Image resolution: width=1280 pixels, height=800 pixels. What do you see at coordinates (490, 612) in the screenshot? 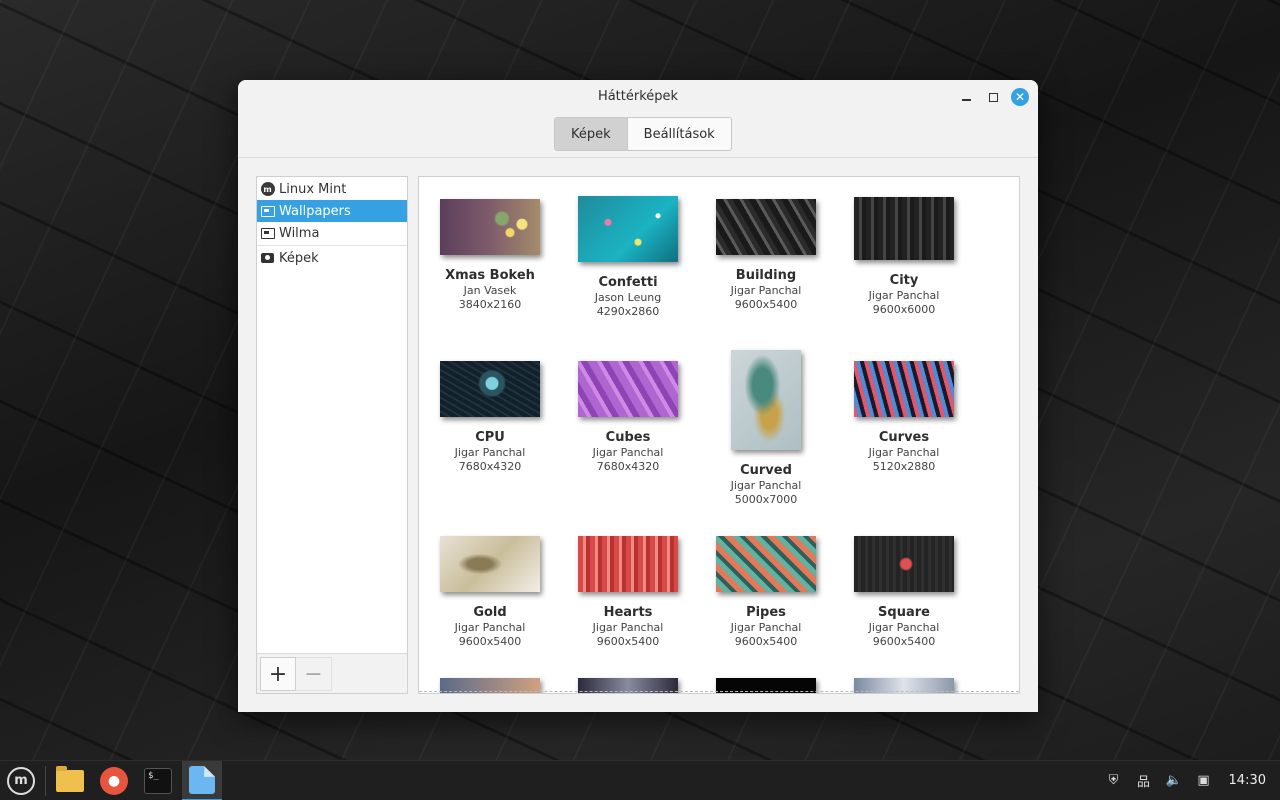
I see `wallpaper-name: Gold` at bounding box center [490, 612].